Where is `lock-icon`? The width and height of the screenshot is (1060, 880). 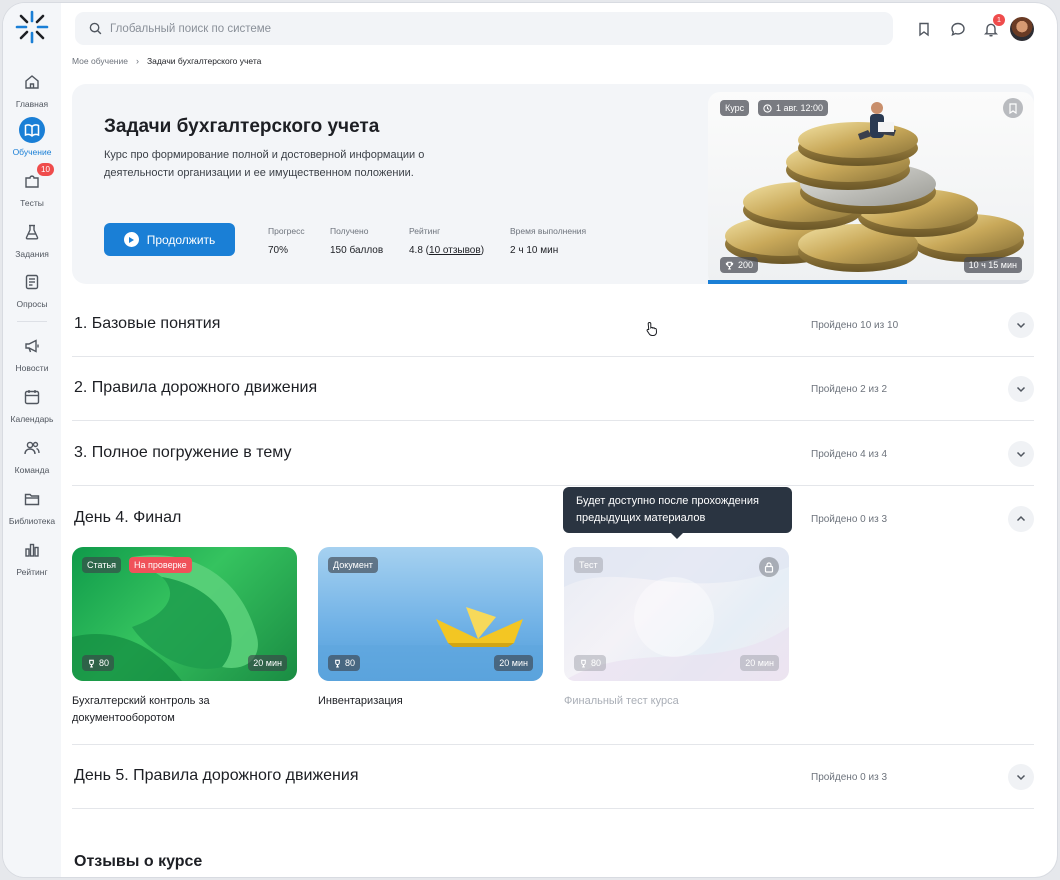 lock-icon is located at coordinates (769, 567).